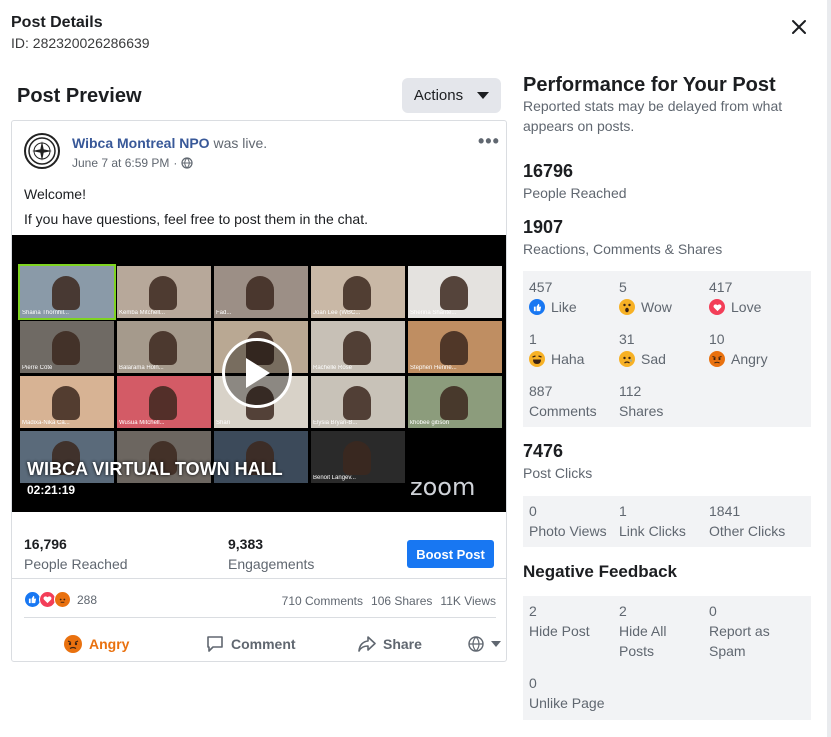 Image resolution: width=831 pixels, height=737 pixels. I want to click on shares-count: 106 Shares, so click(401, 601).